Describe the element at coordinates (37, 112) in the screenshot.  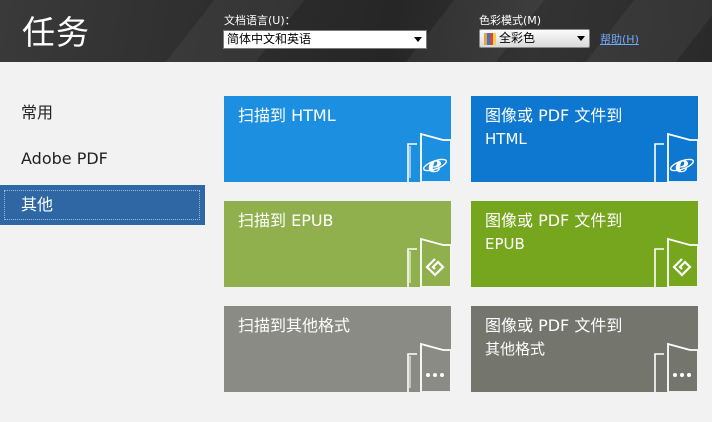
I see `sidebar-item-label: 常用` at that location.